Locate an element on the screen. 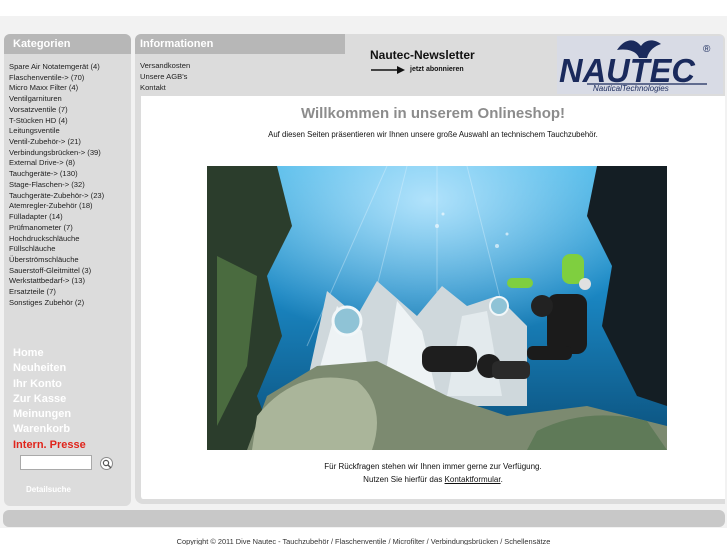 The image size is (727, 545). nav-account: Ihr Konto is located at coordinates (49, 384).